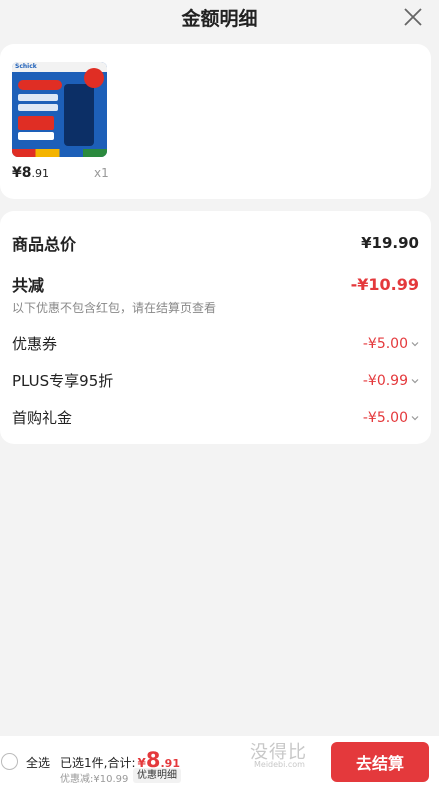  Describe the element at coordinates (215, 284) in the screenshot. I see `reduction-row: 共减 -¥10.99` at that location.